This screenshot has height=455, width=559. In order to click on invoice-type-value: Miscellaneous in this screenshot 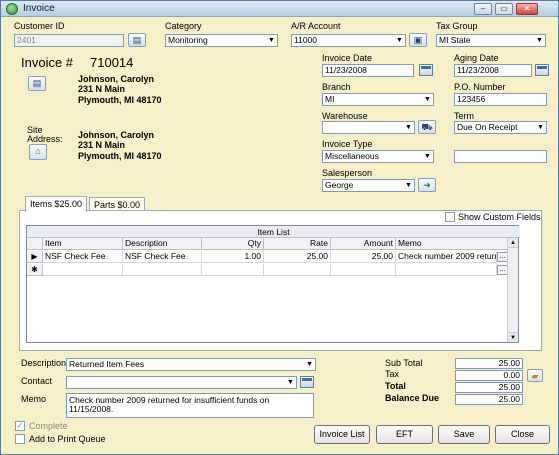, I will do `click(352, 156)`.